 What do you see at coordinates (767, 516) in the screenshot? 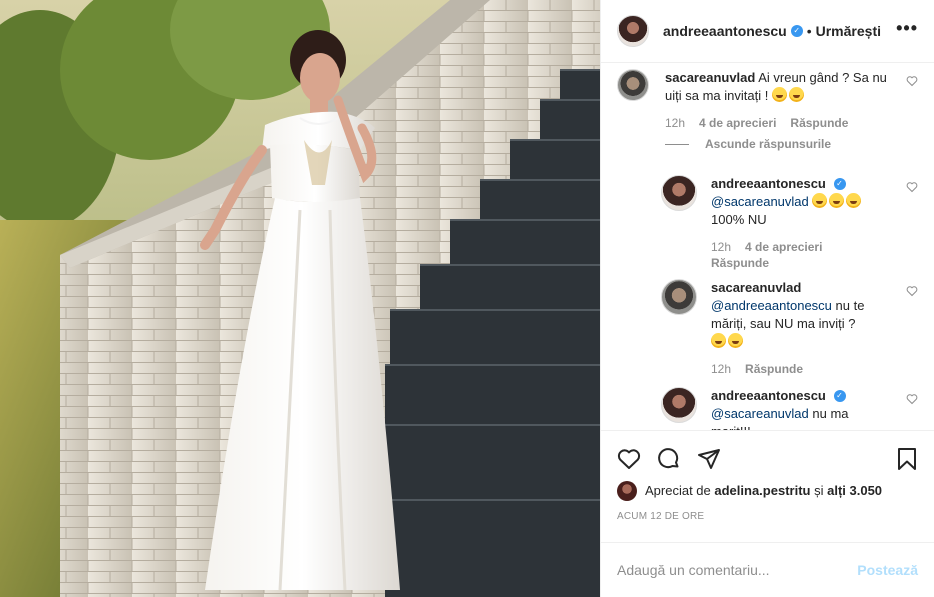
I see `post-timestamp: ACUM 12 DE ORE` at bounding box center [767, 516].